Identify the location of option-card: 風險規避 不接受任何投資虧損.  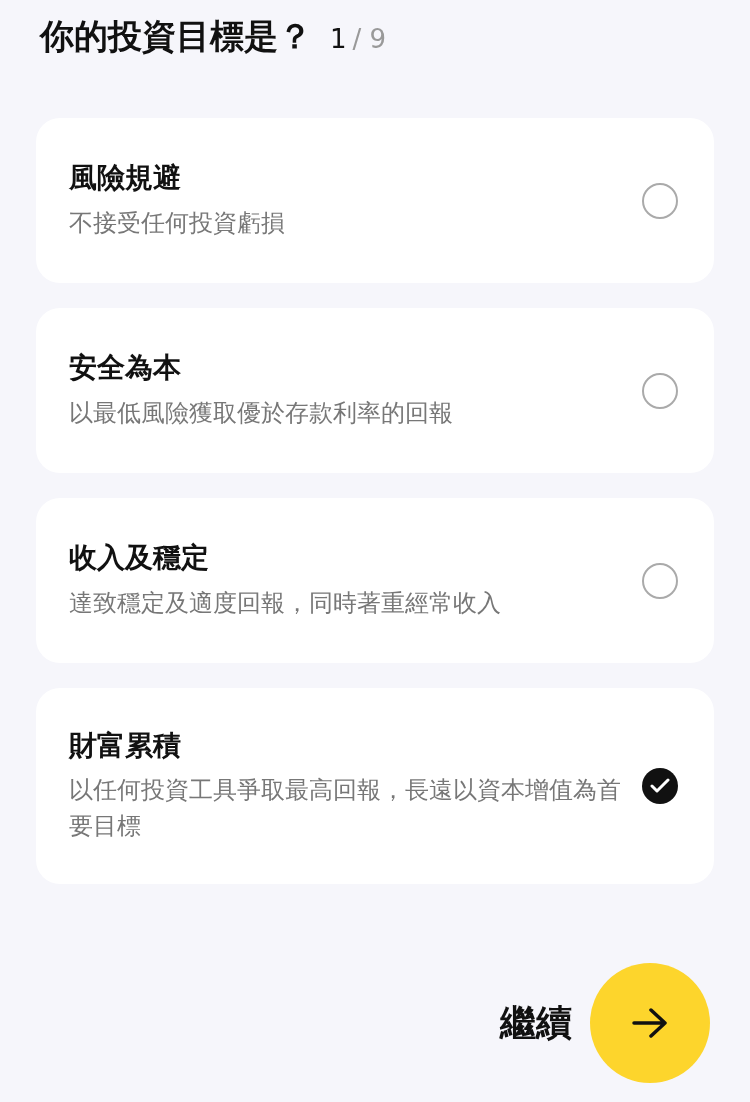
(375, 200).